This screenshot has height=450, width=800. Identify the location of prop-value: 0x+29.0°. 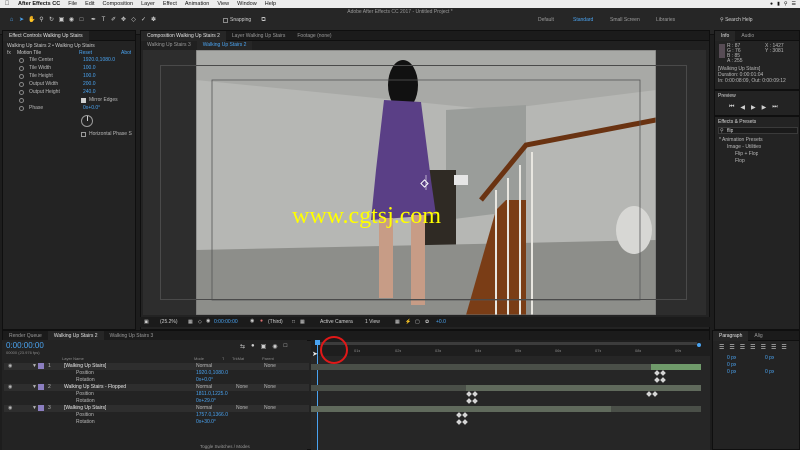
(206, 401).